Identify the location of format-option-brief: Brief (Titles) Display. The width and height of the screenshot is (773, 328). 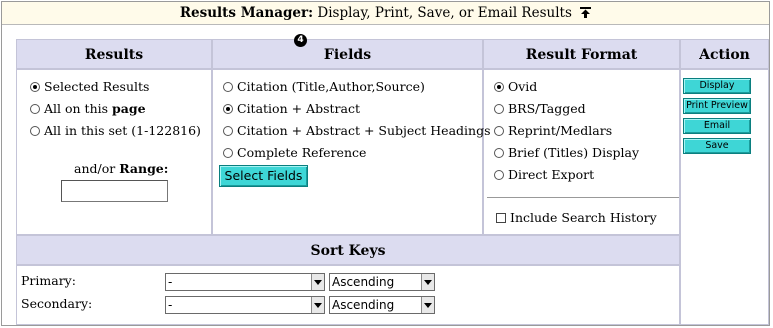
(566, 153).